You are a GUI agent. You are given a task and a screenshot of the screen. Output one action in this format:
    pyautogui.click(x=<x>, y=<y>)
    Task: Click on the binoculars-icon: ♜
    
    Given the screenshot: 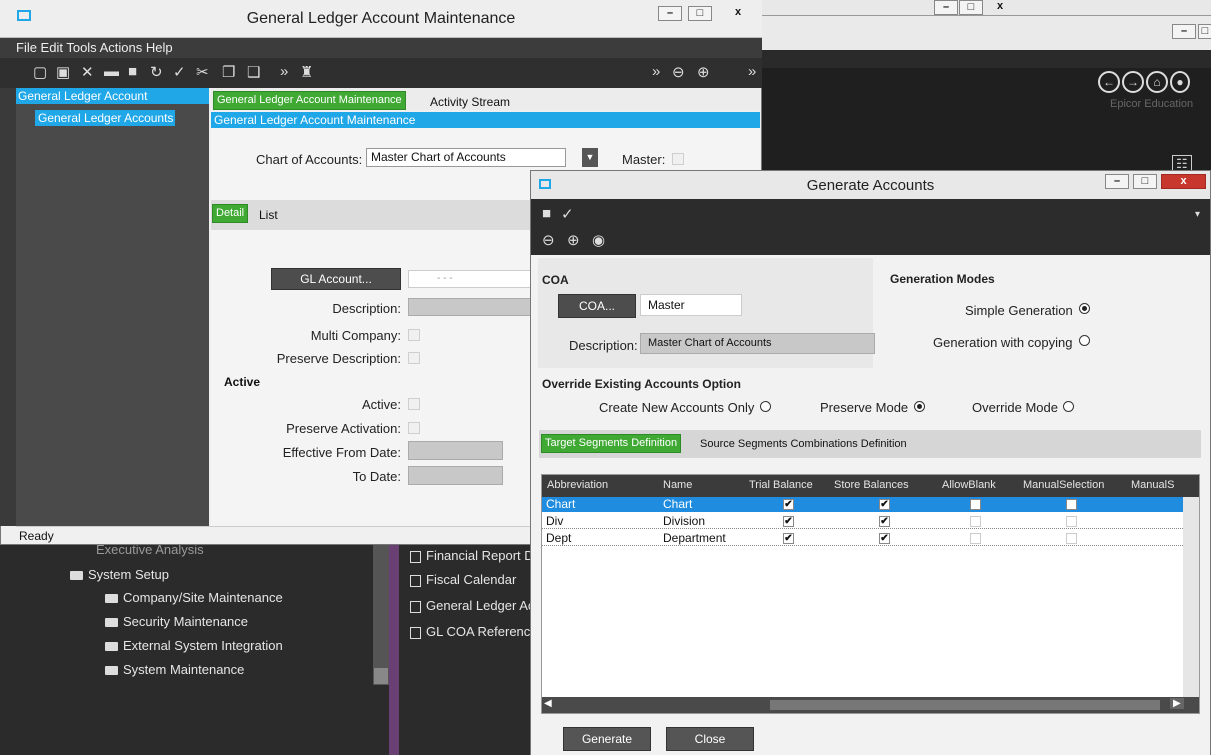 What is the action you would take?
    pyautogui.click(x=306, y=72)
    